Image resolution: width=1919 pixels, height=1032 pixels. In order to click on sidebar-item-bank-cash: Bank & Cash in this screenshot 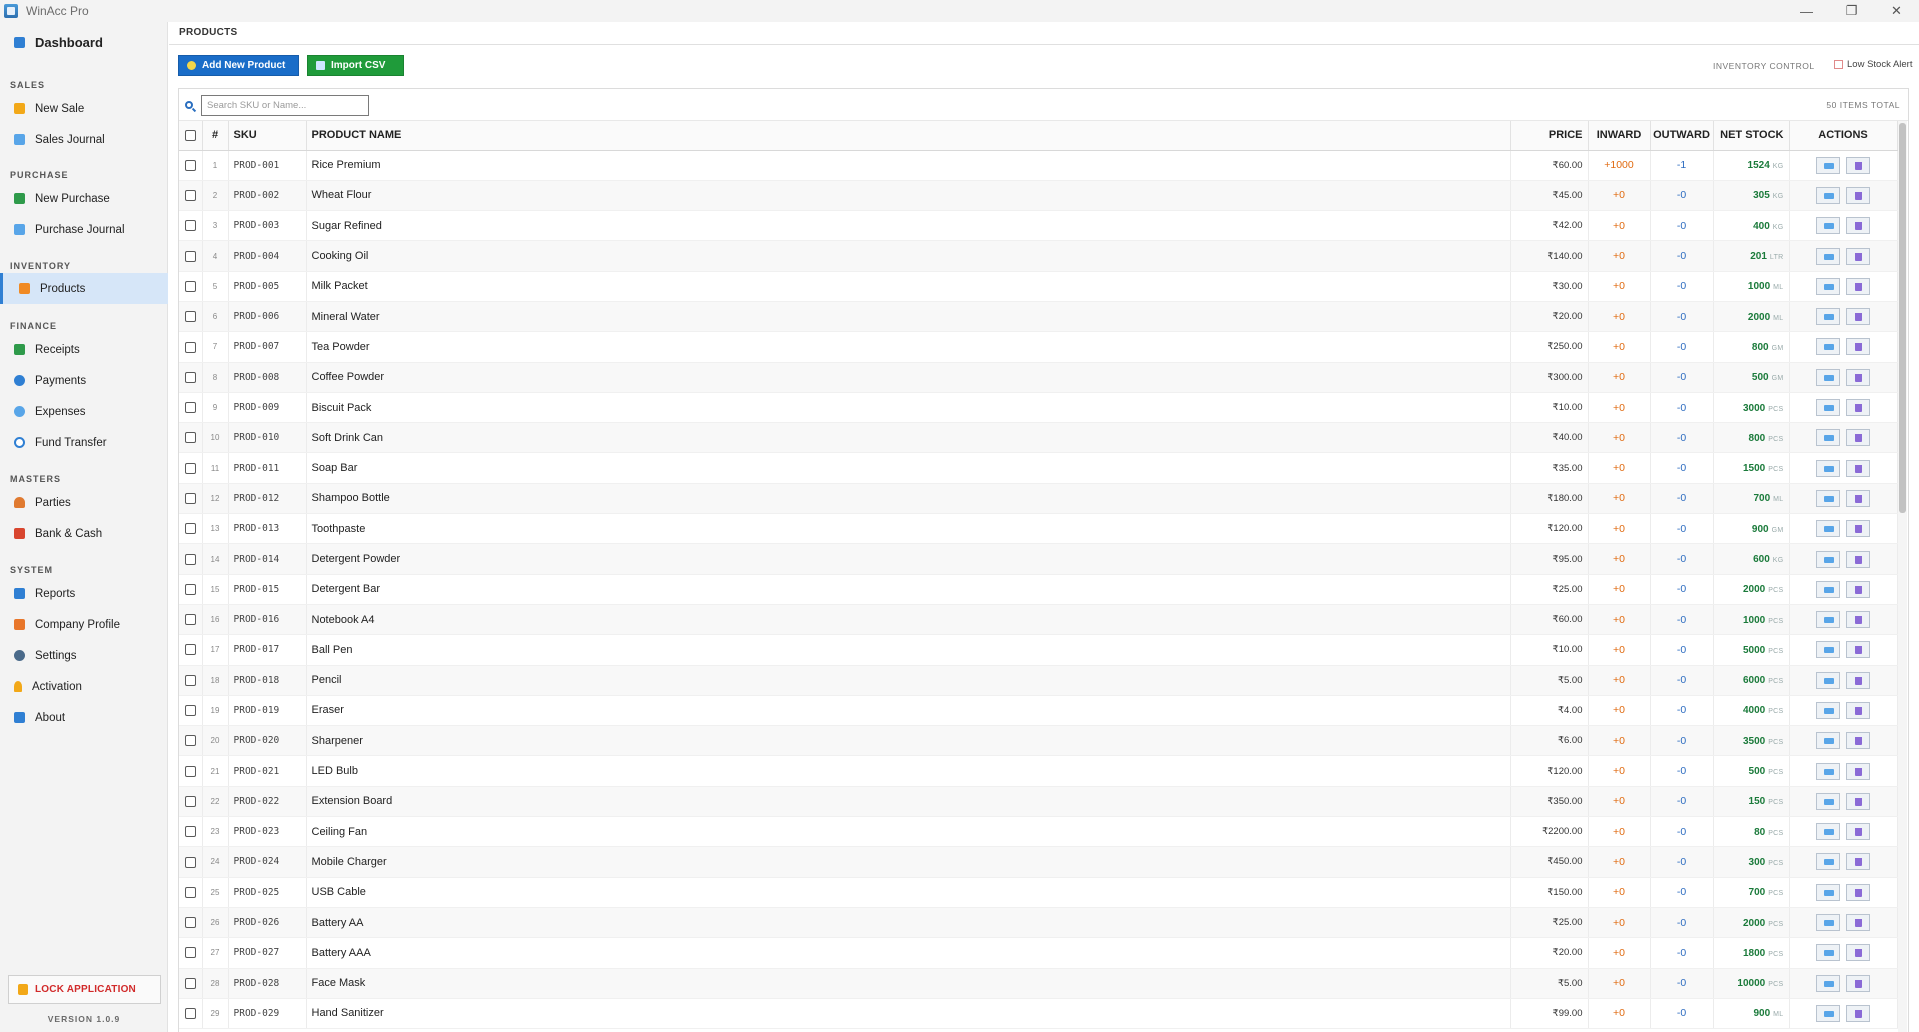, I will do `click(84, 533)`.